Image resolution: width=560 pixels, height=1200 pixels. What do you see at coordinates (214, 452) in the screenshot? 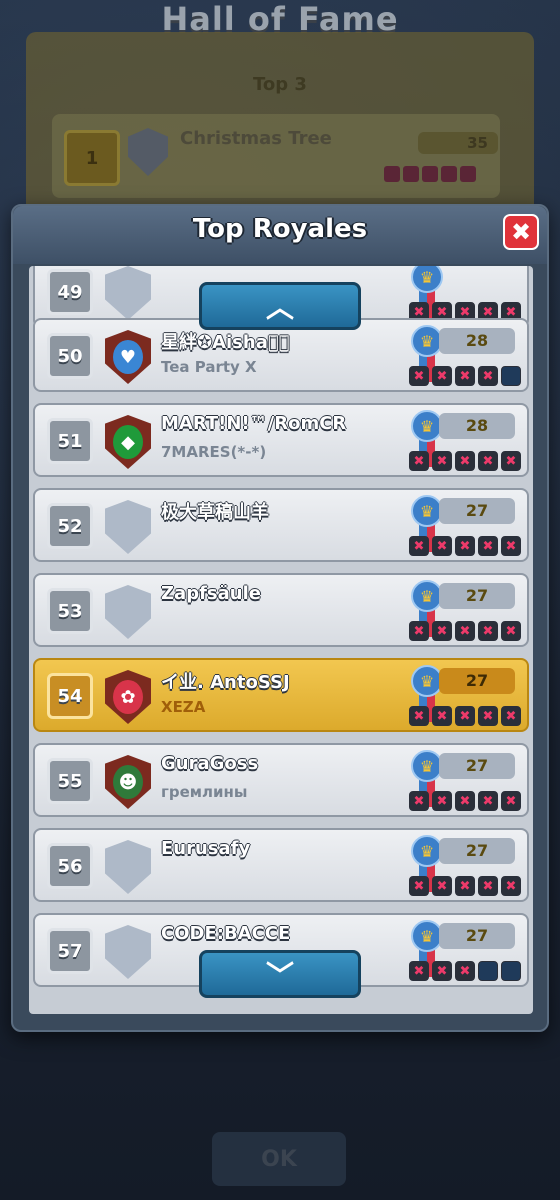
I see `clan-name: 7MARES(*-*)` at bounding box center [214, 452].